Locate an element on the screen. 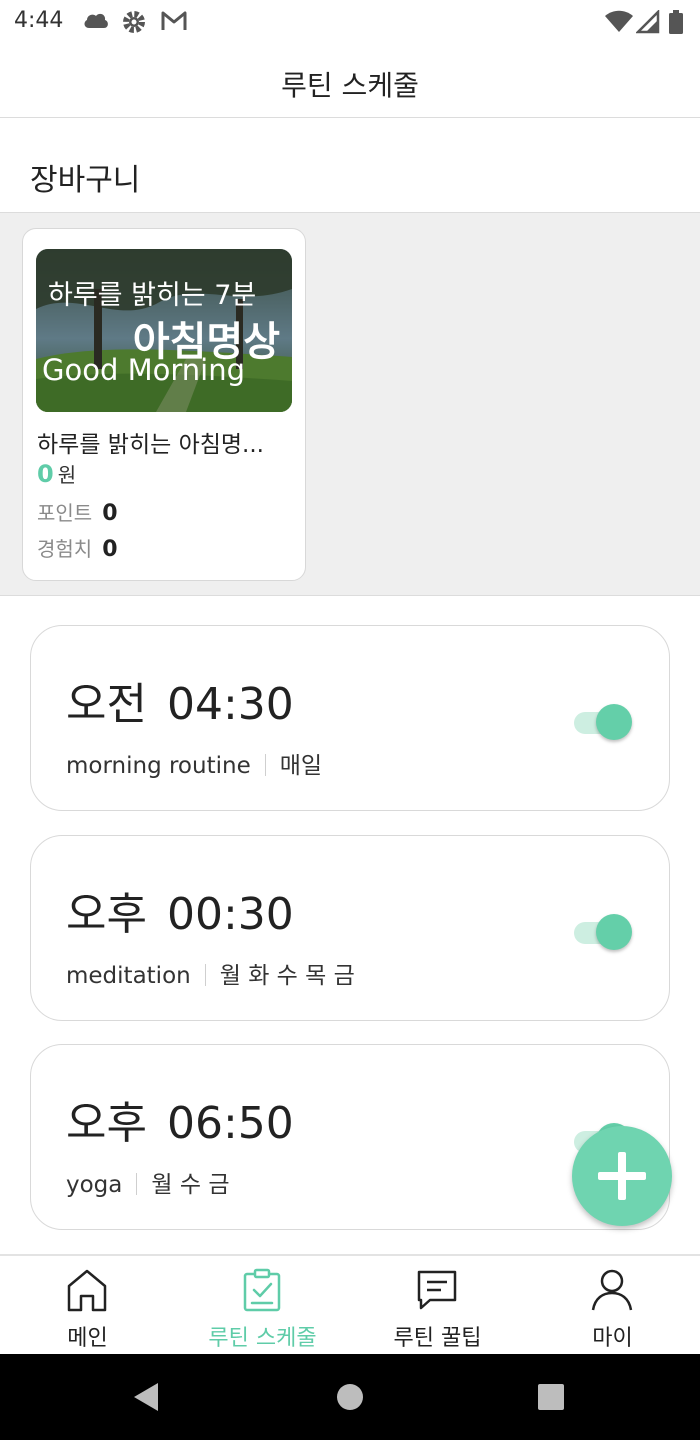 The image size is (700, 1440). points-row: 포인트 0 is located at coordinates (77, 511).